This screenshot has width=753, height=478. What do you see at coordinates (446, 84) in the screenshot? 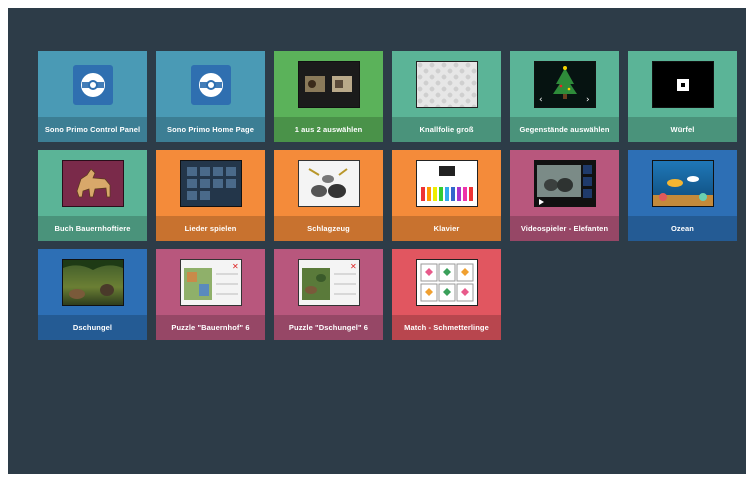
I see `bubble-wrap-icon` at bounding box center [446, 84].